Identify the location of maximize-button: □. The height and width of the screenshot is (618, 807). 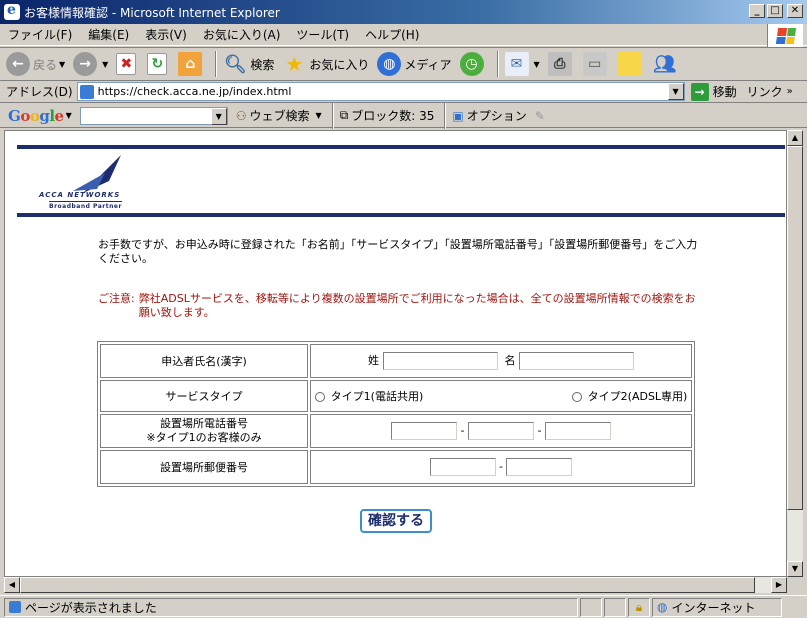
(775, 11).